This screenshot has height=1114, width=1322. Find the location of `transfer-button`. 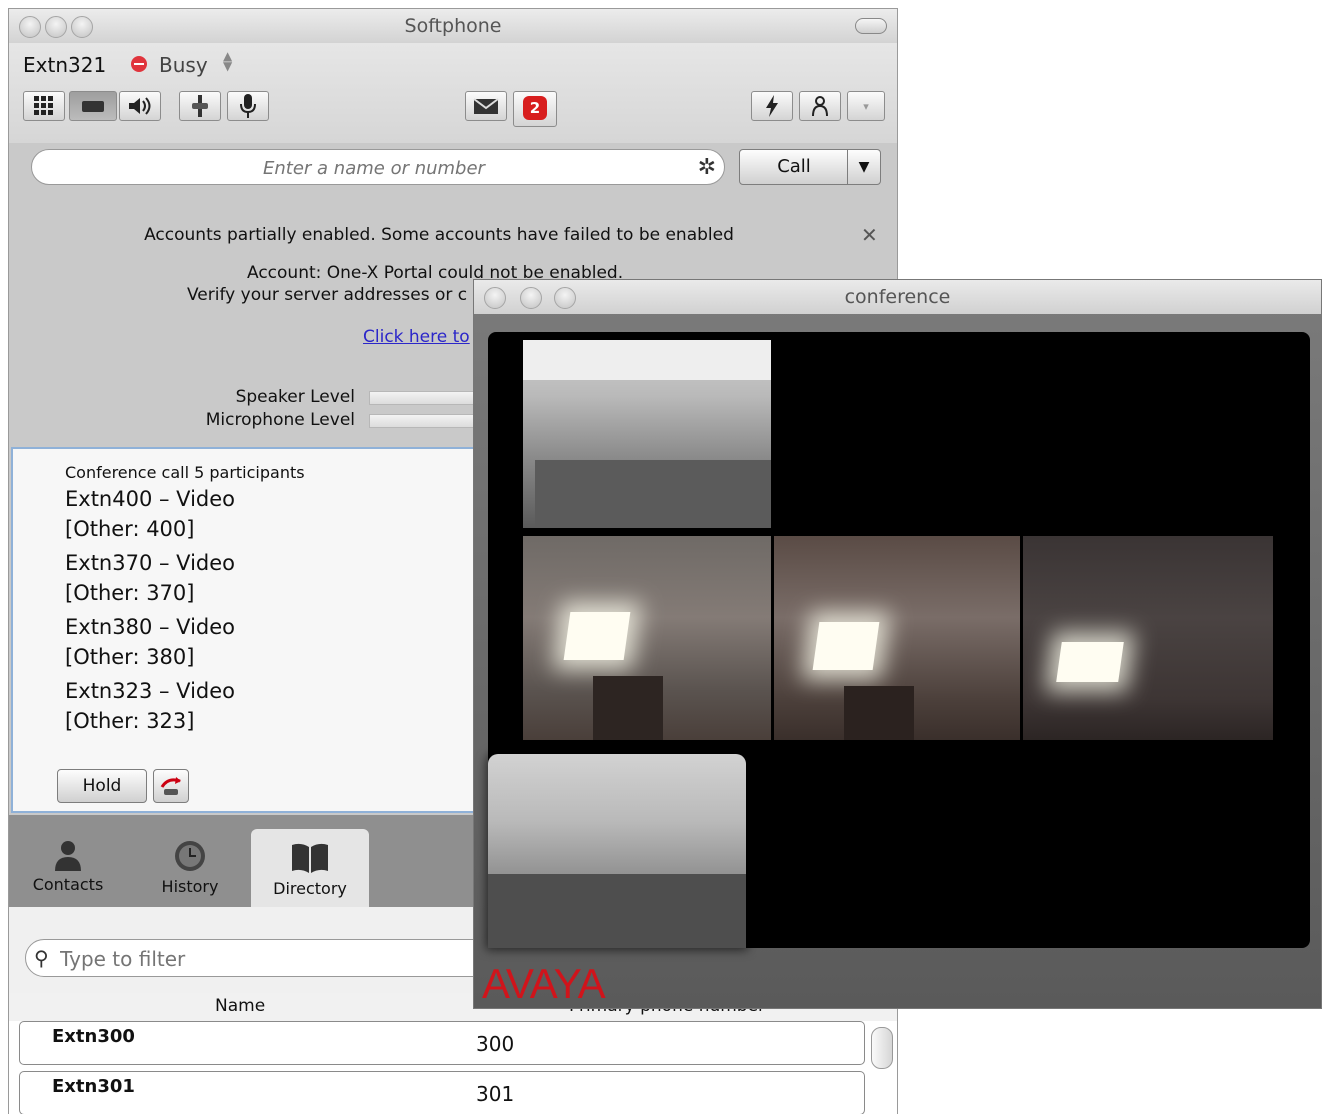

transfer-button is located at coordinates (171, 786).